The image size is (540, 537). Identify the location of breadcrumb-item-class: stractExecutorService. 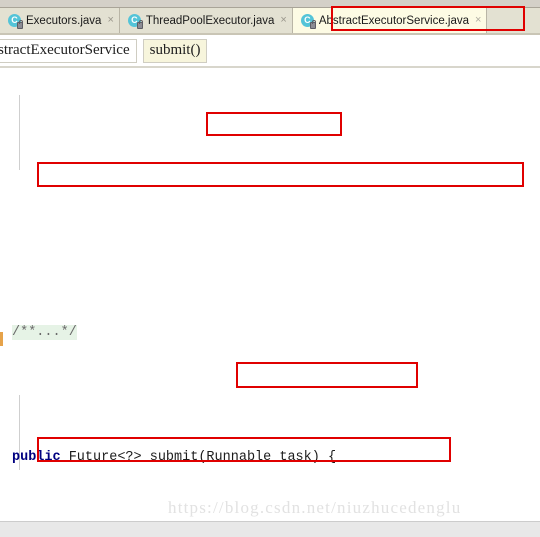
(68, 51).